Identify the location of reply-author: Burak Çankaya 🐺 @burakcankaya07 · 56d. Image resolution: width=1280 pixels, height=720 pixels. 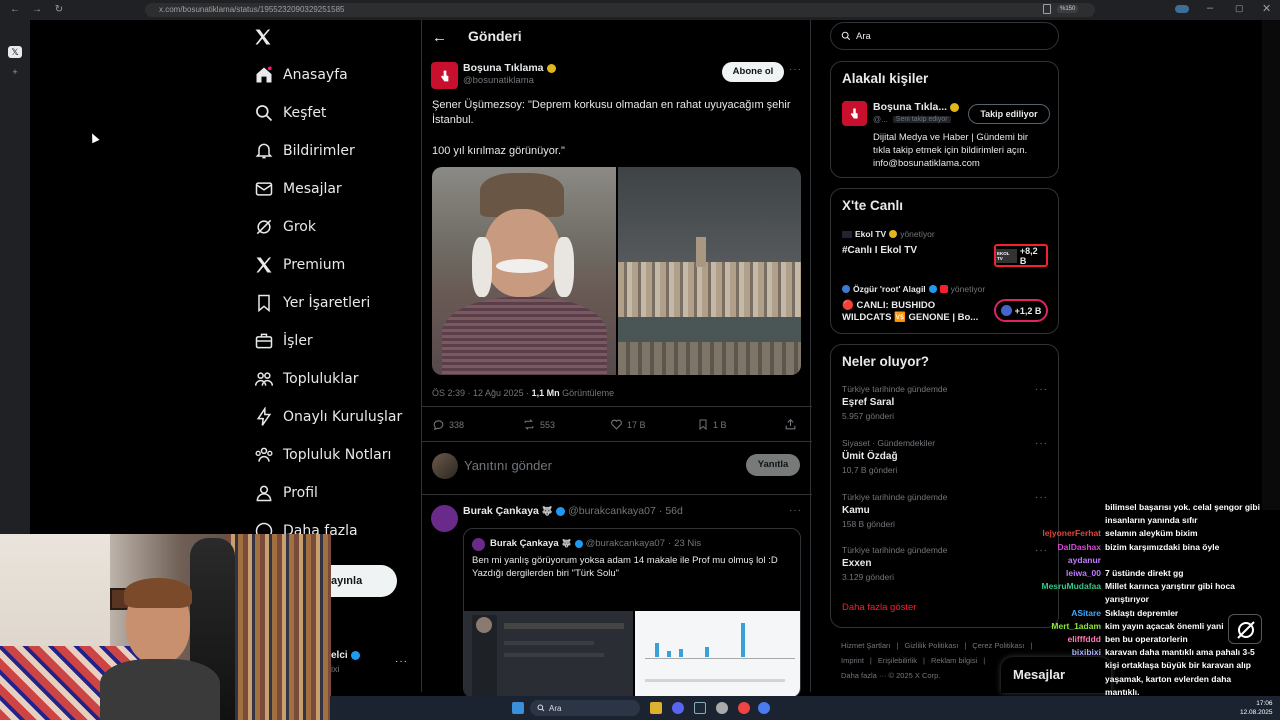
(573, 511).